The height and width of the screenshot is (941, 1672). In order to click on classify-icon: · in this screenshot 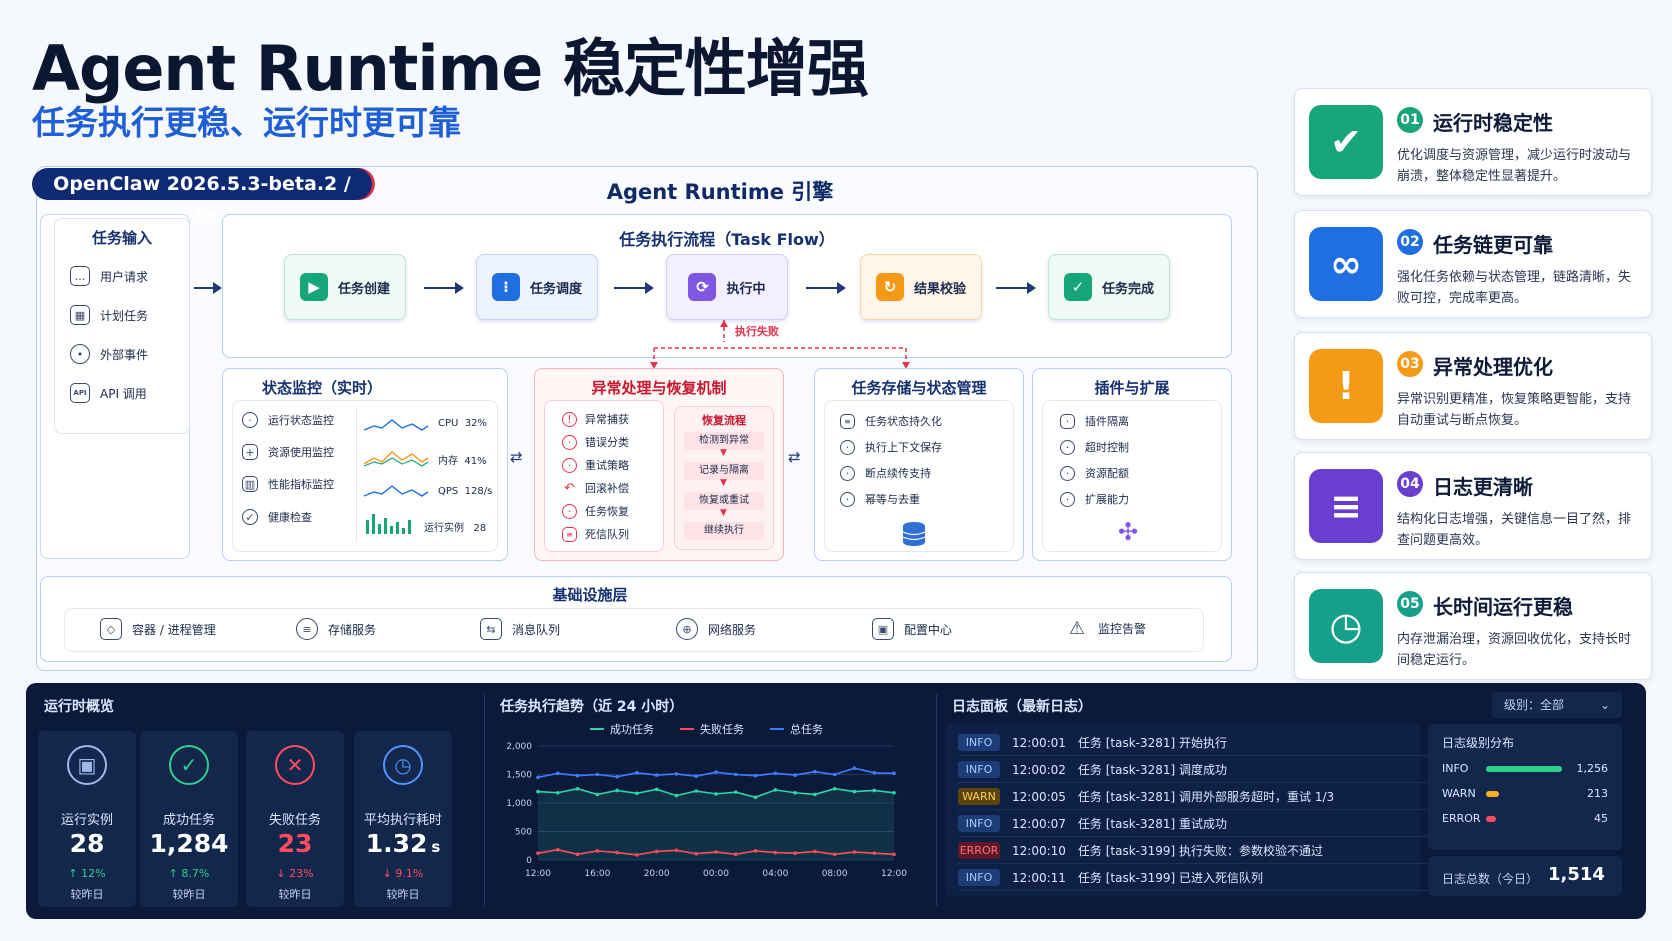, I will do `click(569, 442)`.